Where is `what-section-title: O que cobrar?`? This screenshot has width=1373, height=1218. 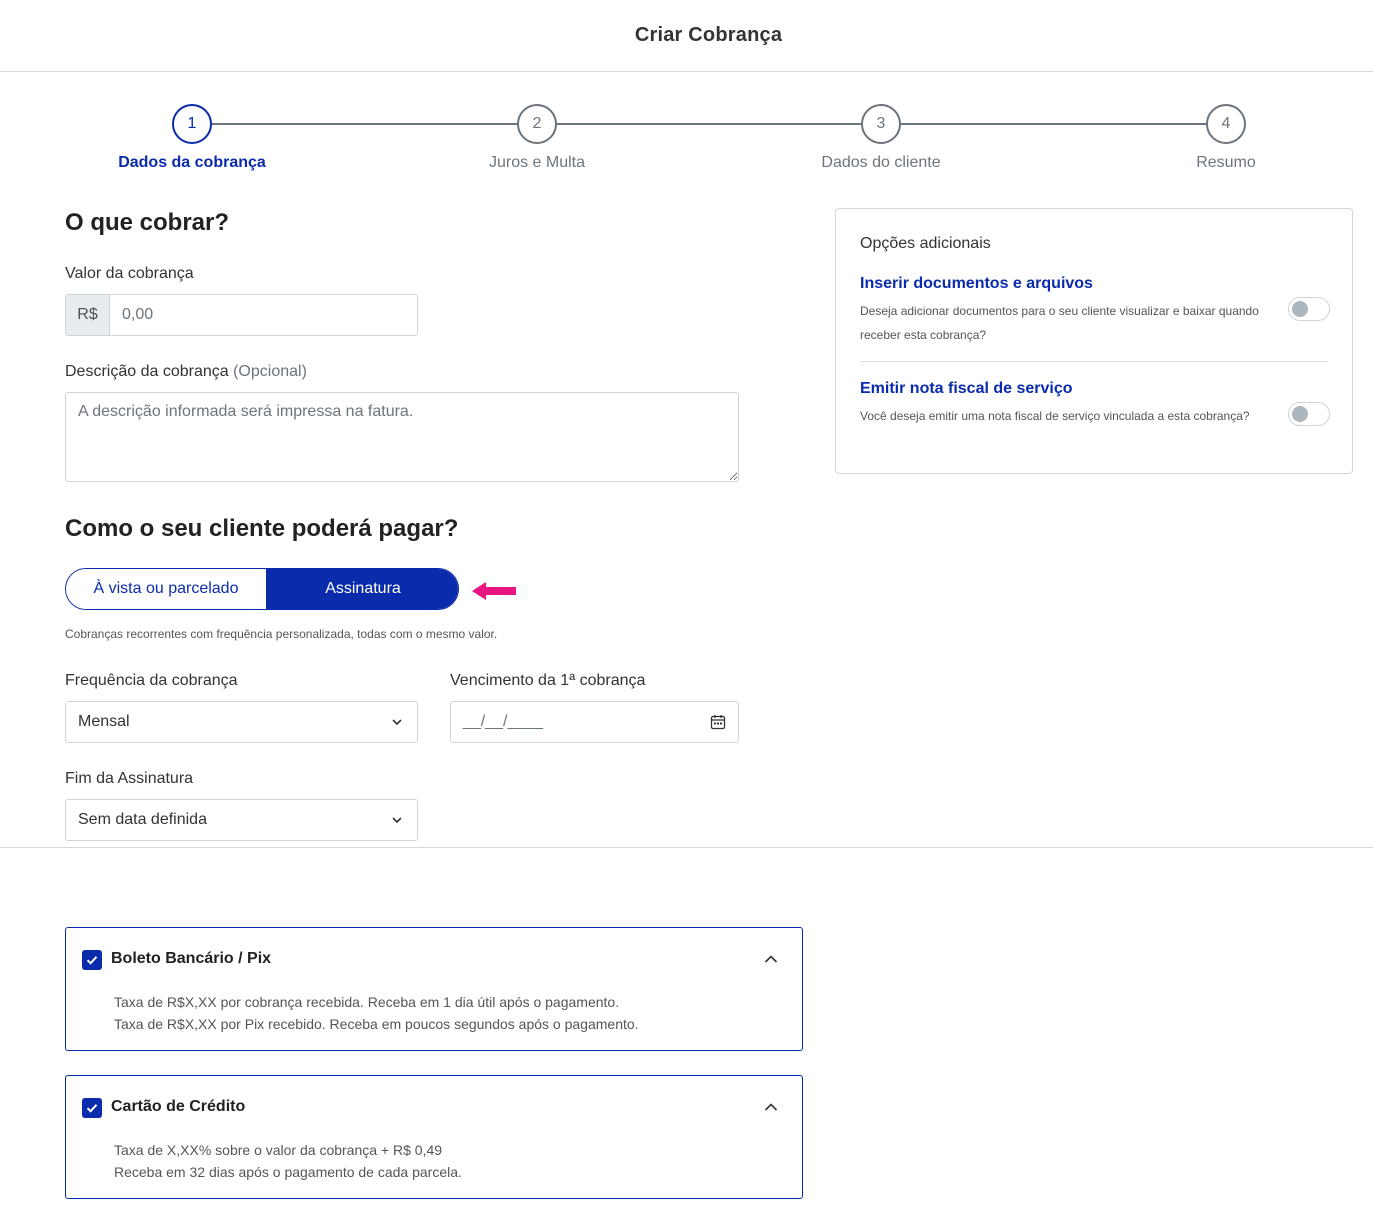 what-section-title: O que cobrar? is located at coordinates (147, 222).